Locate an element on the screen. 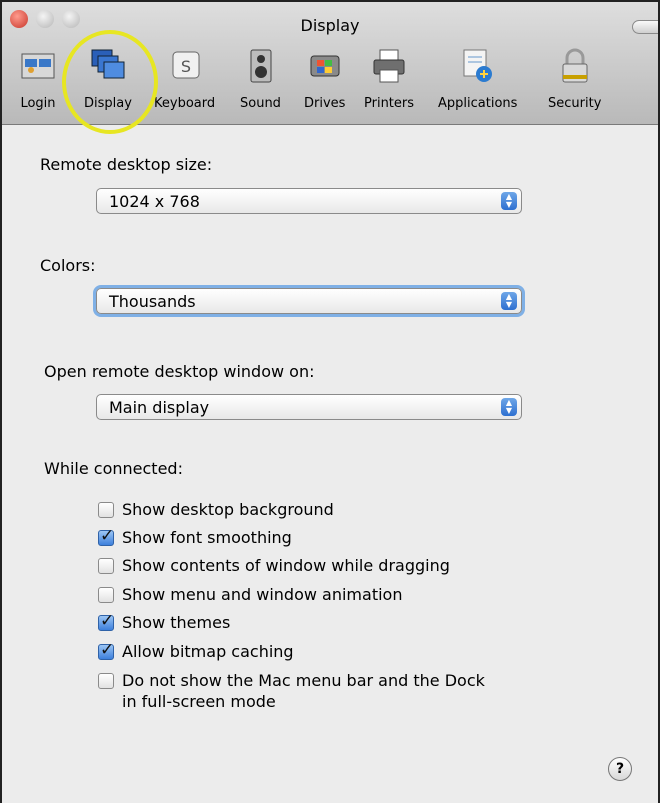  colors-label: Colors: is located at coordinates (68, 265).